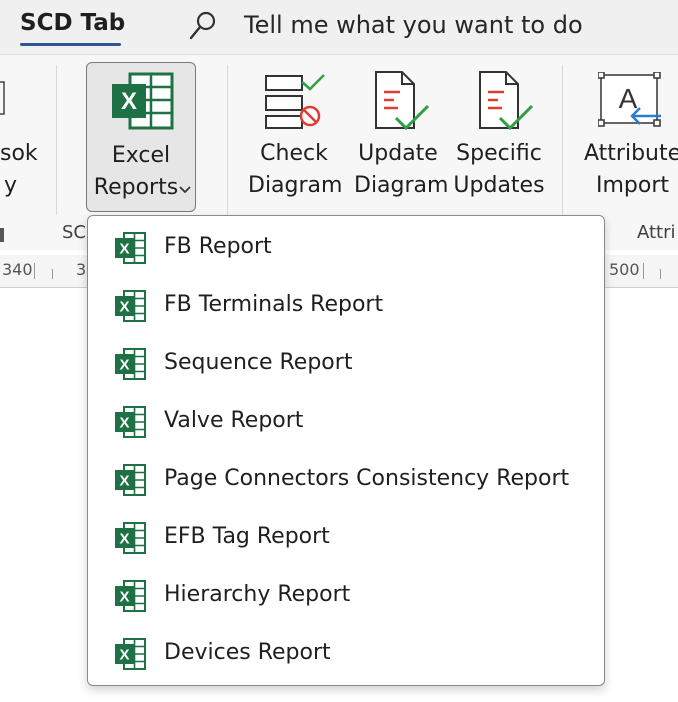  Describe the element at coordinates (629, 154) in the screenshot. I see `attribute-import-label: Attribute` at that location.